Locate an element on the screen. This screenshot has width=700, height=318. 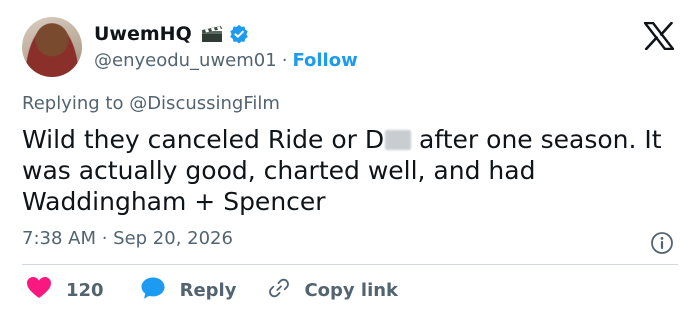
link-icon is located at coordinates (279, 290).